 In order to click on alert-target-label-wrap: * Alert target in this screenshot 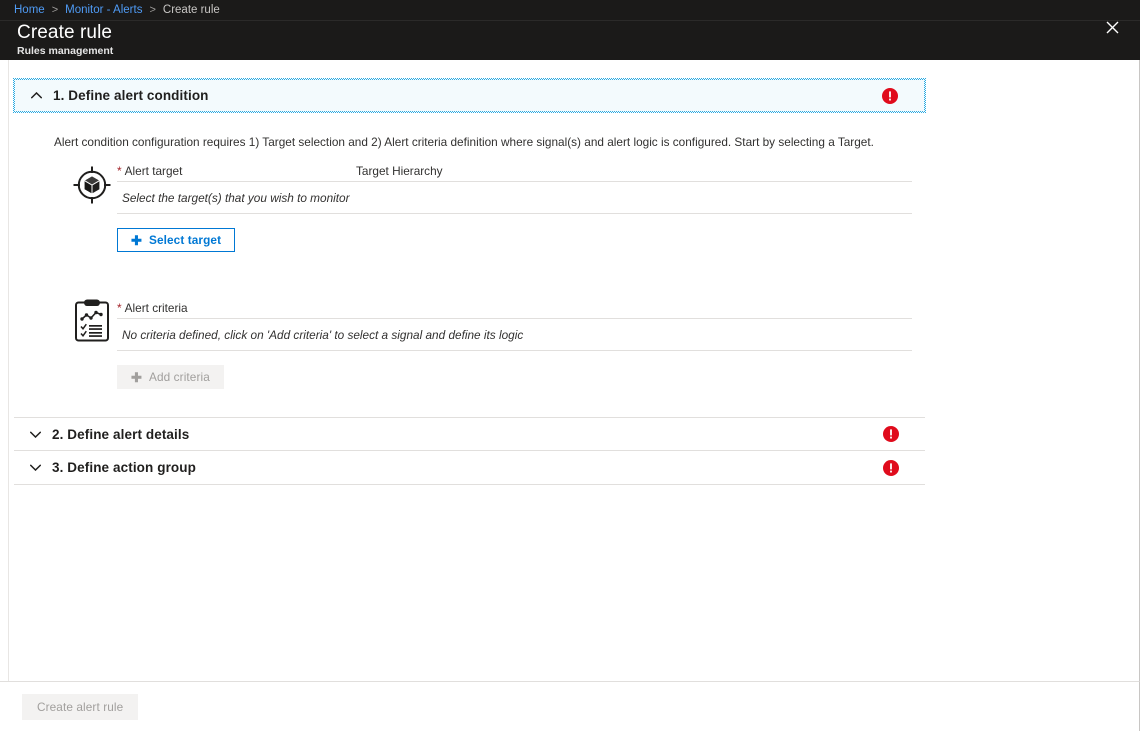, I will do `click(236, 171)`.